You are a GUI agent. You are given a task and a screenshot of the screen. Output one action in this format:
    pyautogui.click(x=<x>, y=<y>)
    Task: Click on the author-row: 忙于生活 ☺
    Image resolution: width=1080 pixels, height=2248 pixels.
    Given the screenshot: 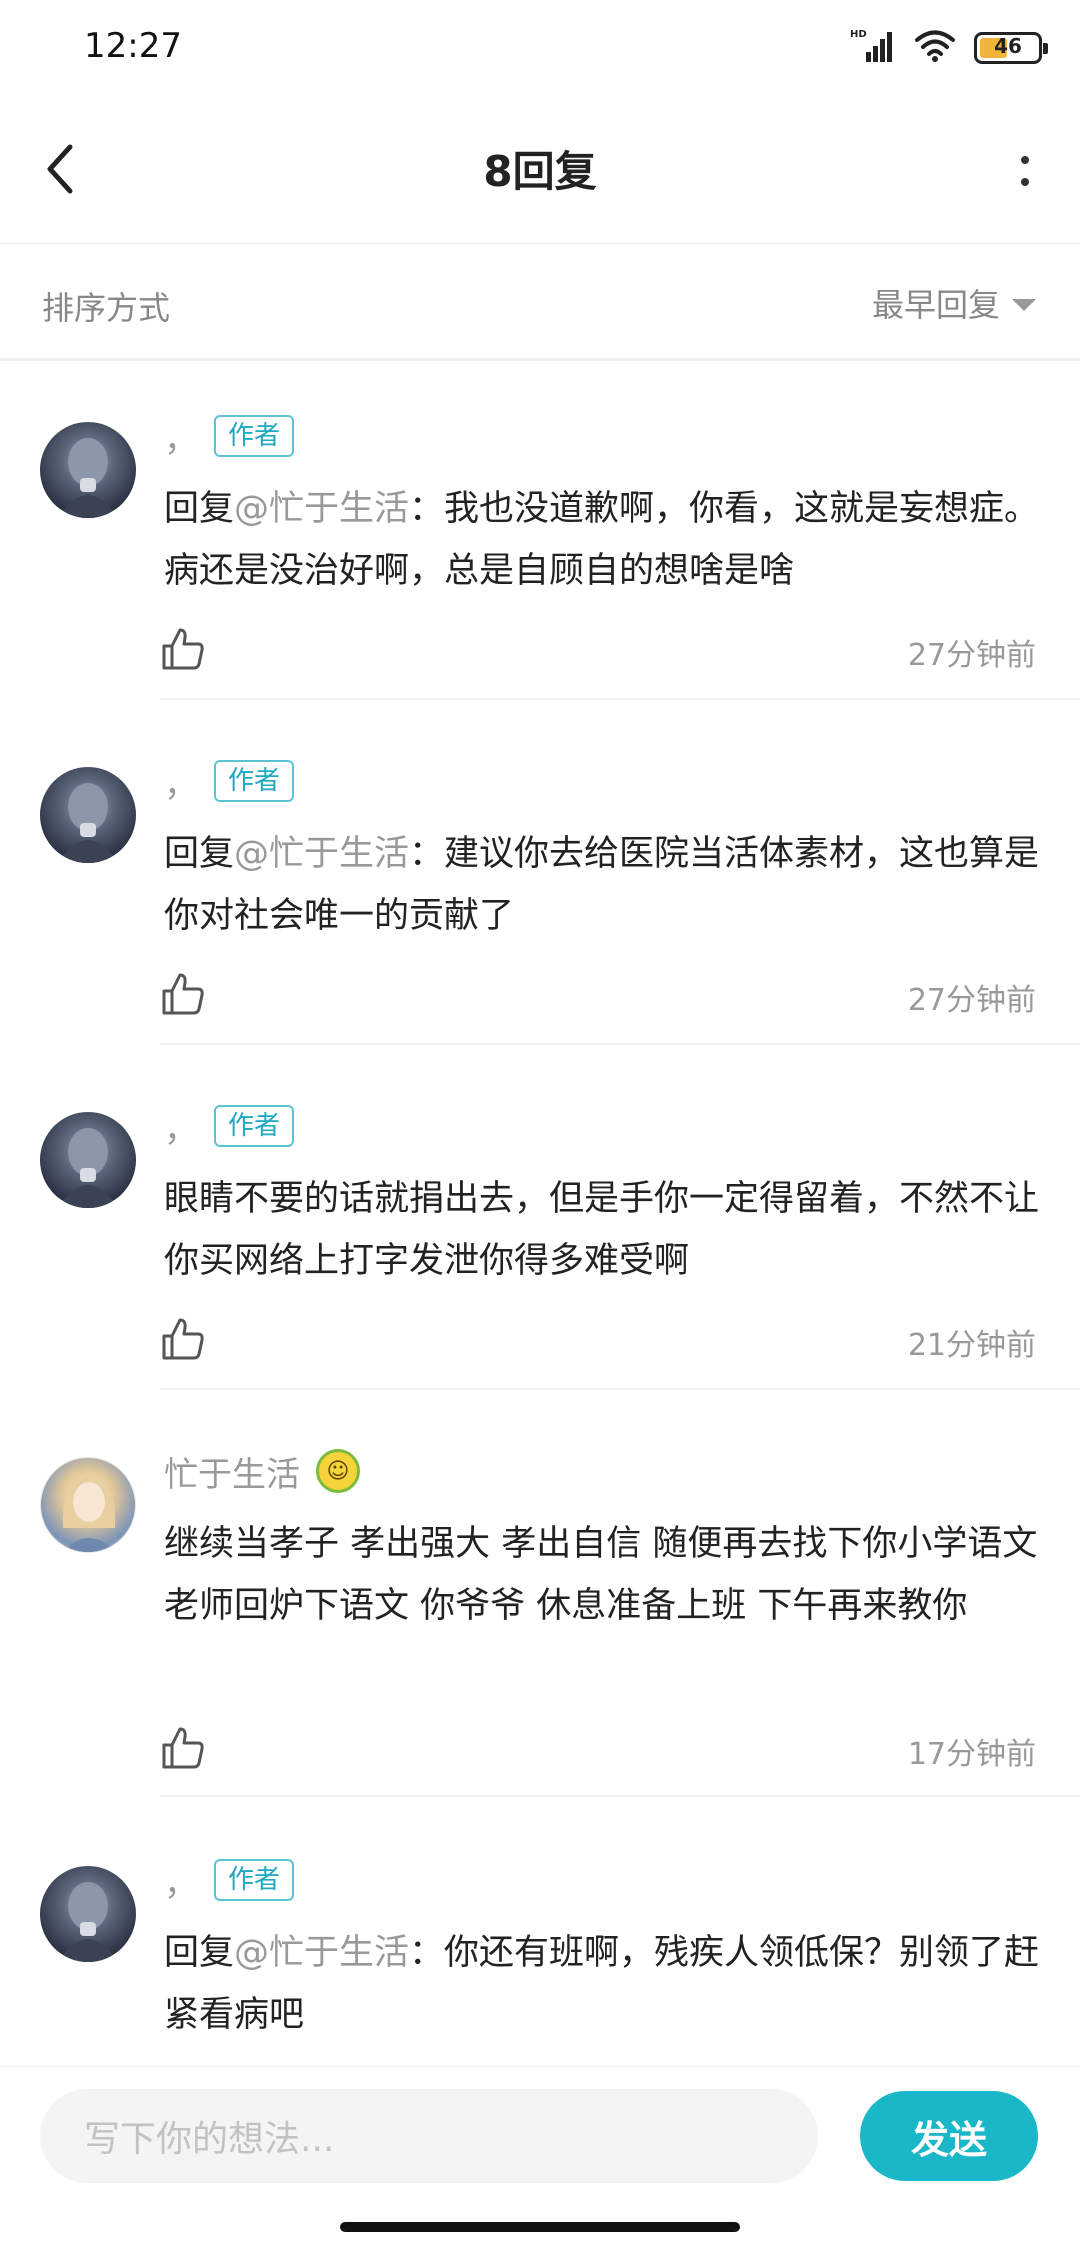 What is the action you would take?
    pyautogui.click(x=262, y=1471)
    